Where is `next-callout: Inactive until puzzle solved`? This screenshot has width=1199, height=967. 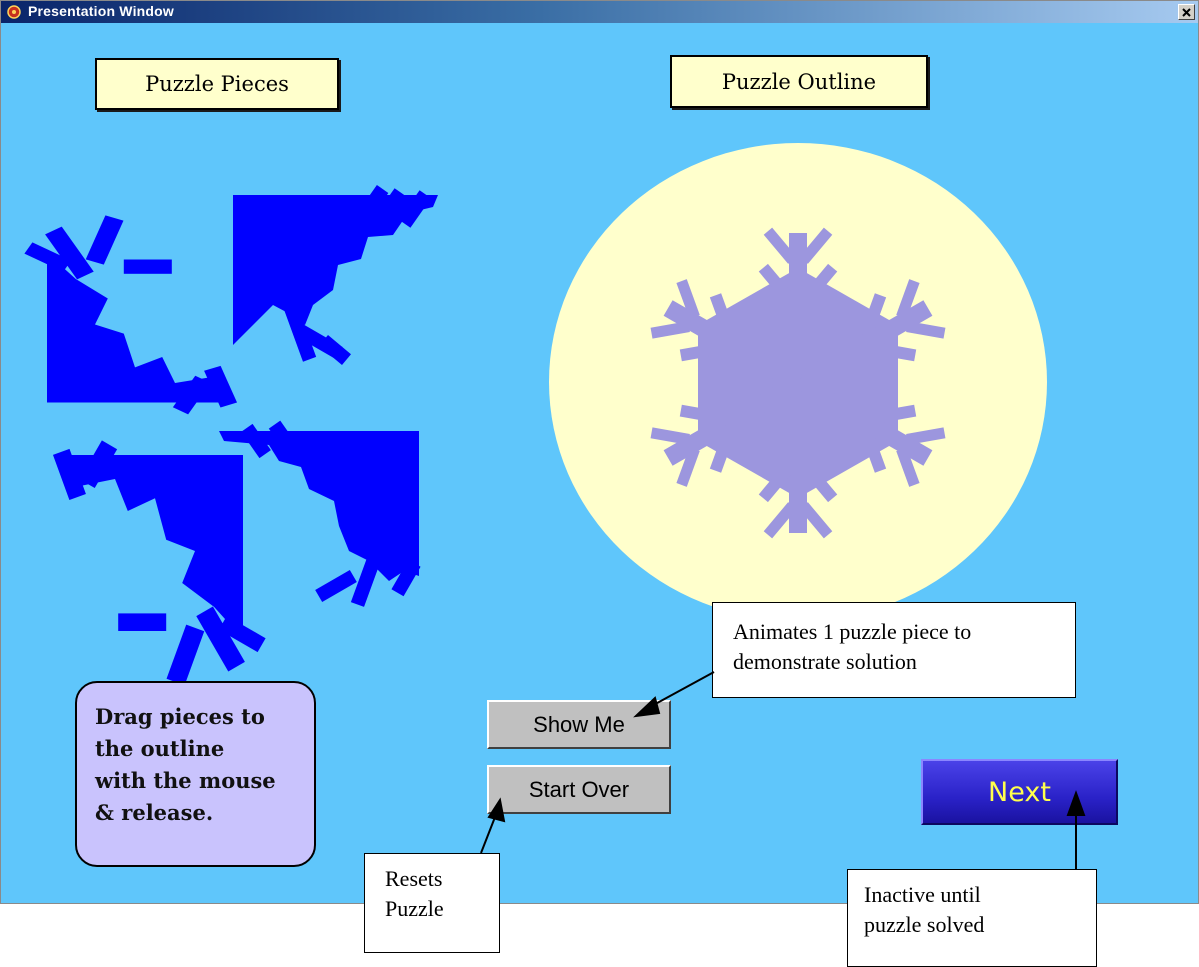
next-callout: Inactive until puzzle solved is located at coordinates (972, 918).